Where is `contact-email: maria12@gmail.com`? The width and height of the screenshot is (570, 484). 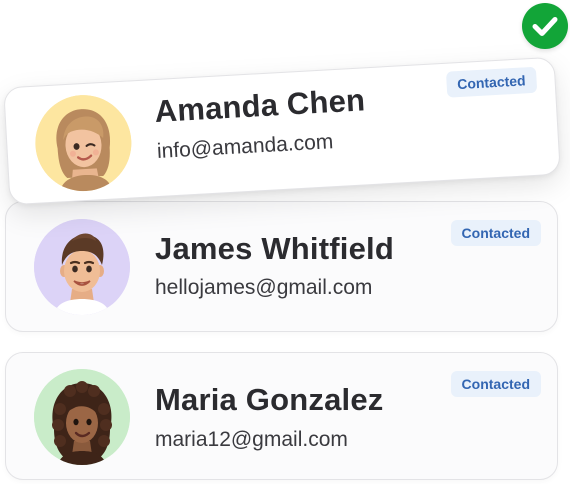 contact-email: maria12@gmail.com is located at coordinates (251, 439).